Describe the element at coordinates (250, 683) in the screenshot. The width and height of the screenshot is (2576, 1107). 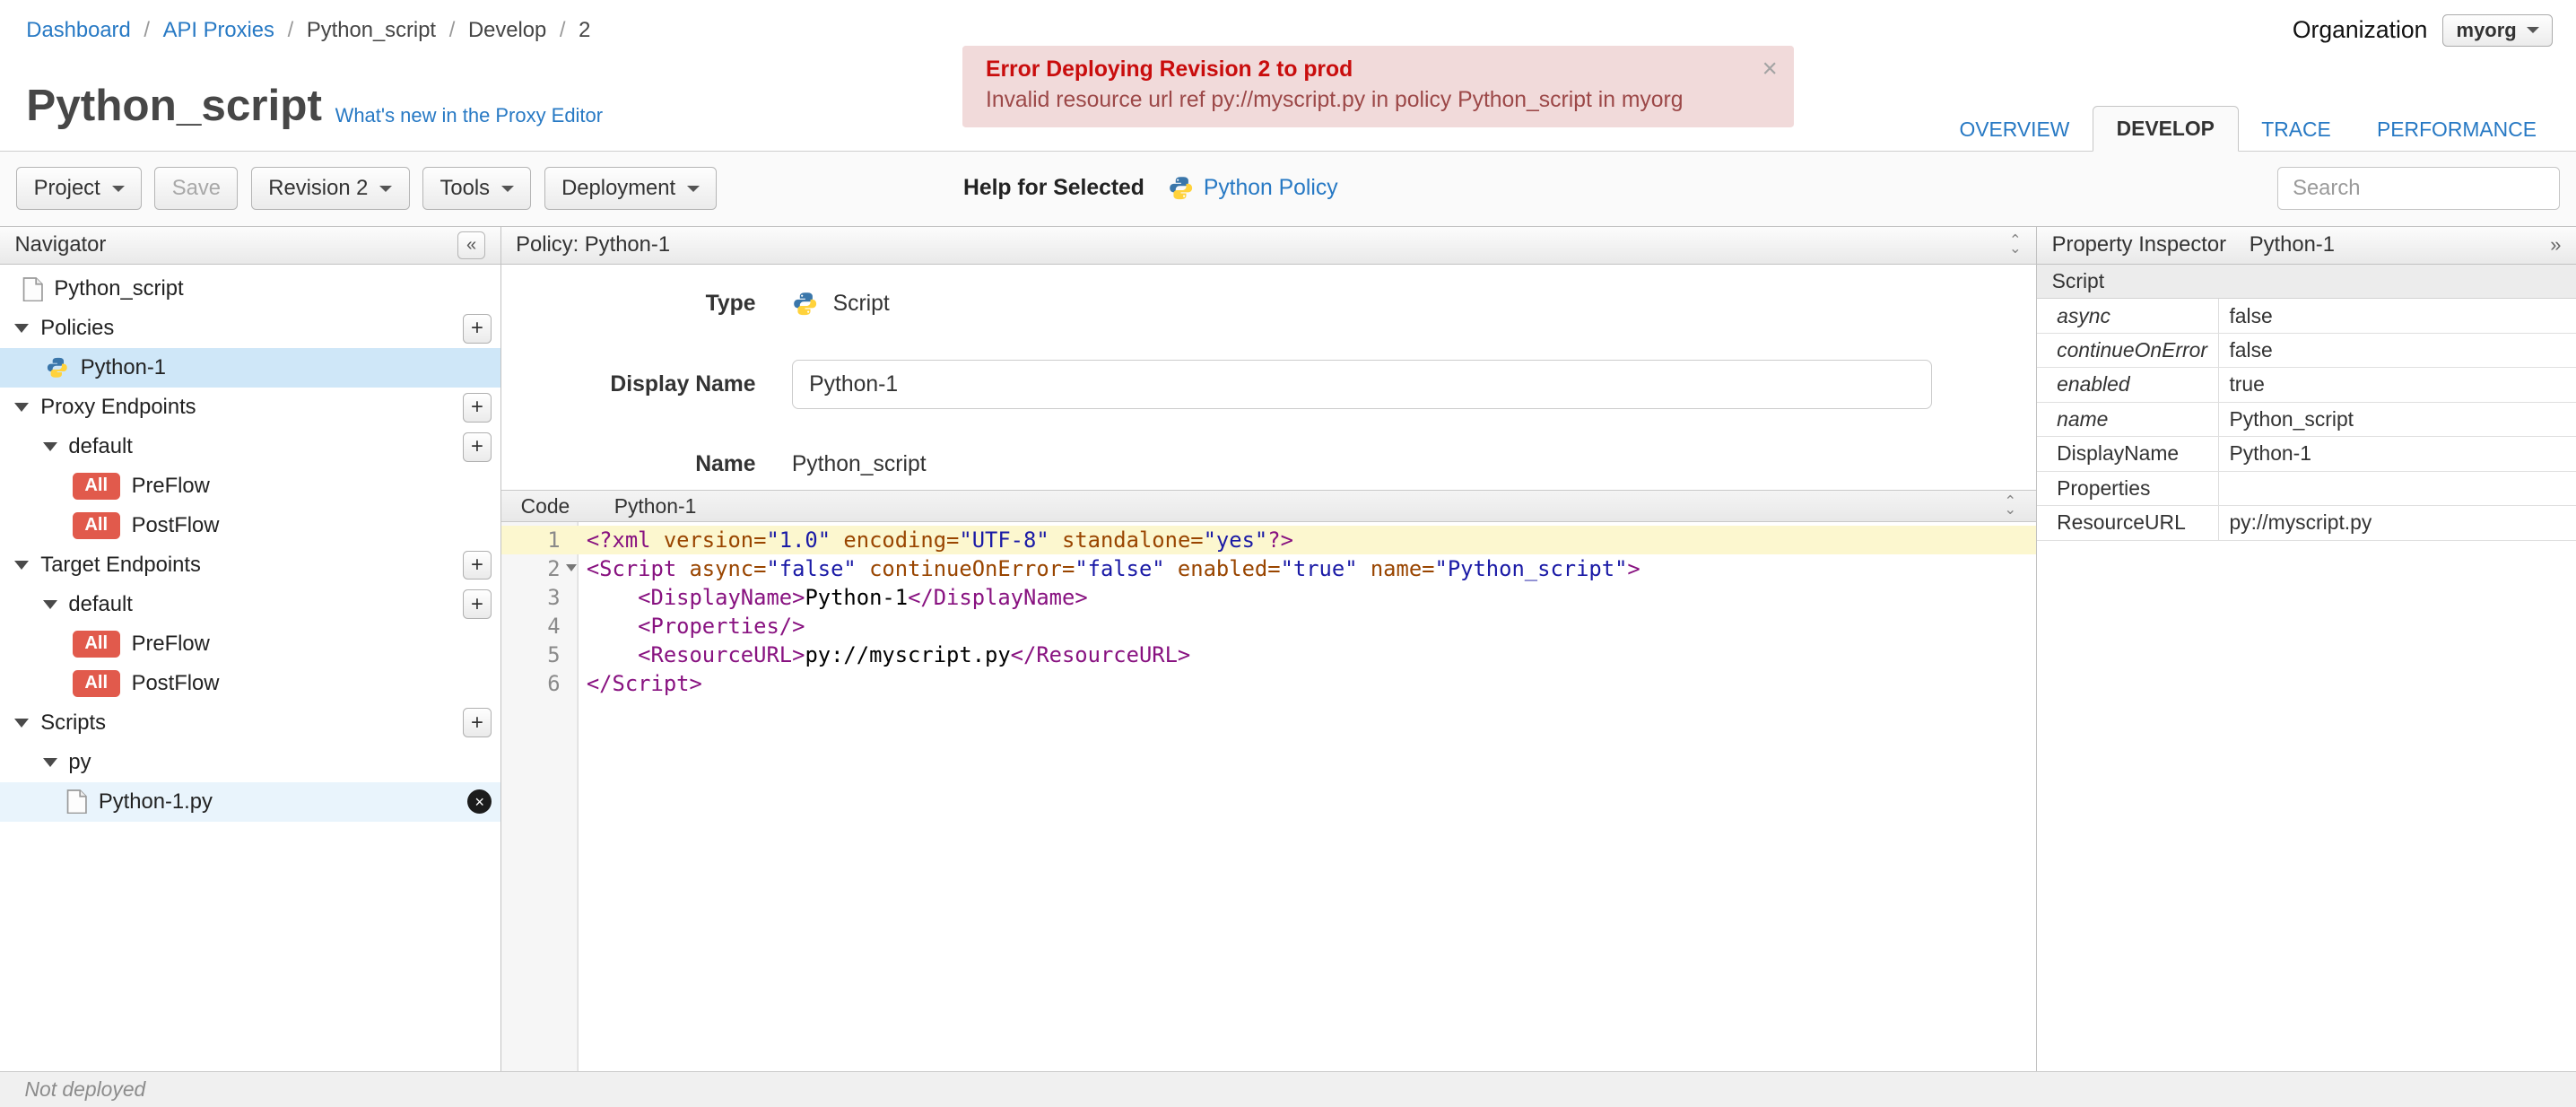
I see `nav-item-target-postflow: All PostFlow` at that location.